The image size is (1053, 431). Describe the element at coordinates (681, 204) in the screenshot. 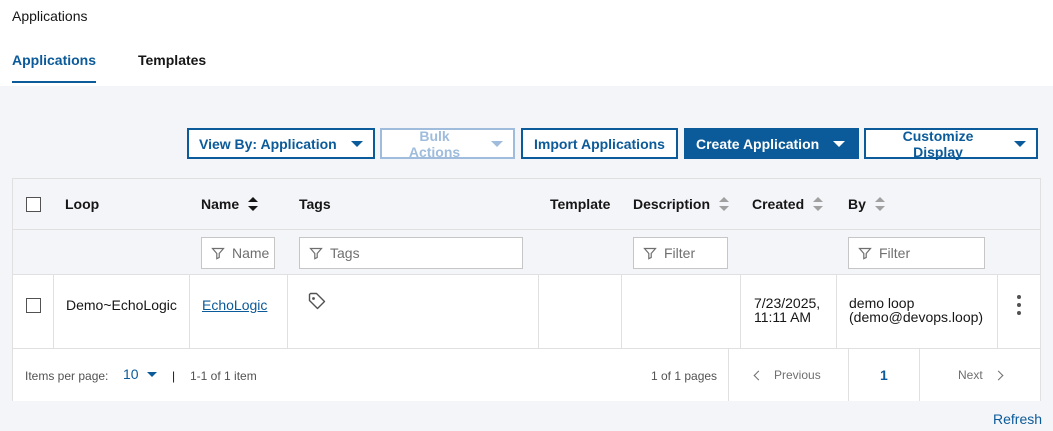

I see `column-header-description: Description` at that location.